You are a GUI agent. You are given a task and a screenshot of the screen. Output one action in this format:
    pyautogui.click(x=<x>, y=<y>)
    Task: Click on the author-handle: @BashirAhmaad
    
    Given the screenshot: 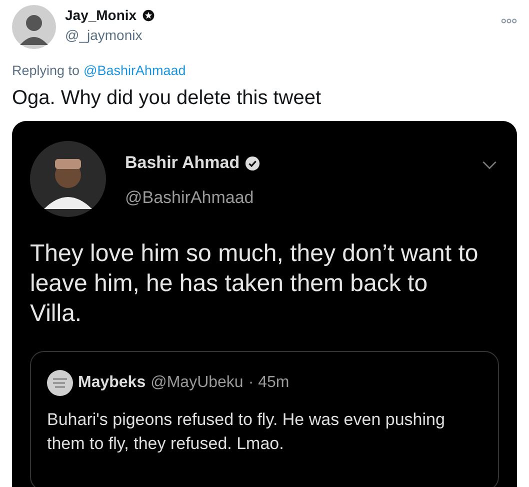 What is the action you would take?
    pyautogui.click(x=190, y=198)
    